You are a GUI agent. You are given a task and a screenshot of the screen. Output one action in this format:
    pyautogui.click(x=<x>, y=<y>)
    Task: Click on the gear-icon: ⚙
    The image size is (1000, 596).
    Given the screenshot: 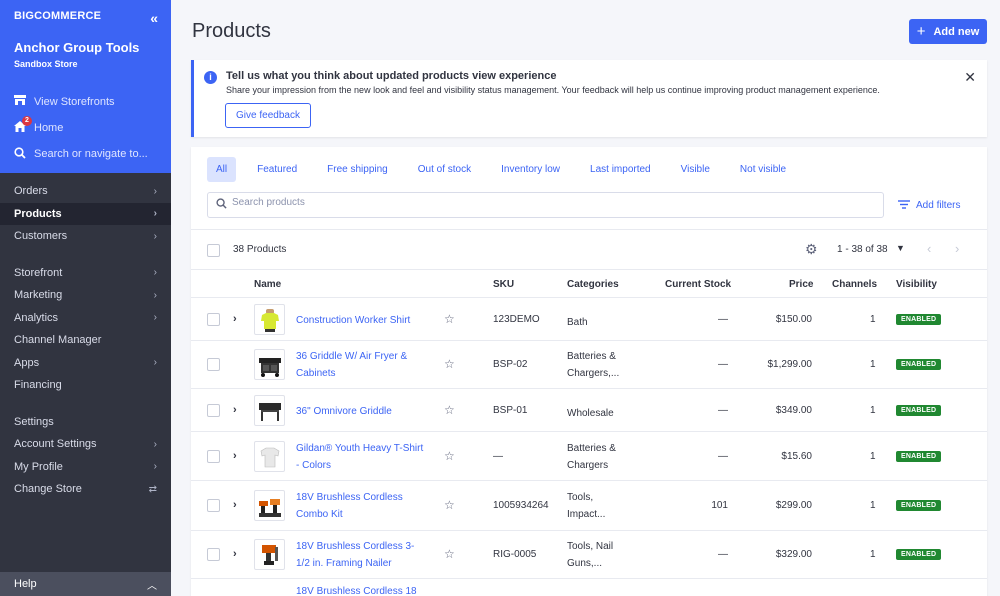 What is the action you would take?
    pyautogui.click(x=811, y=249)
    